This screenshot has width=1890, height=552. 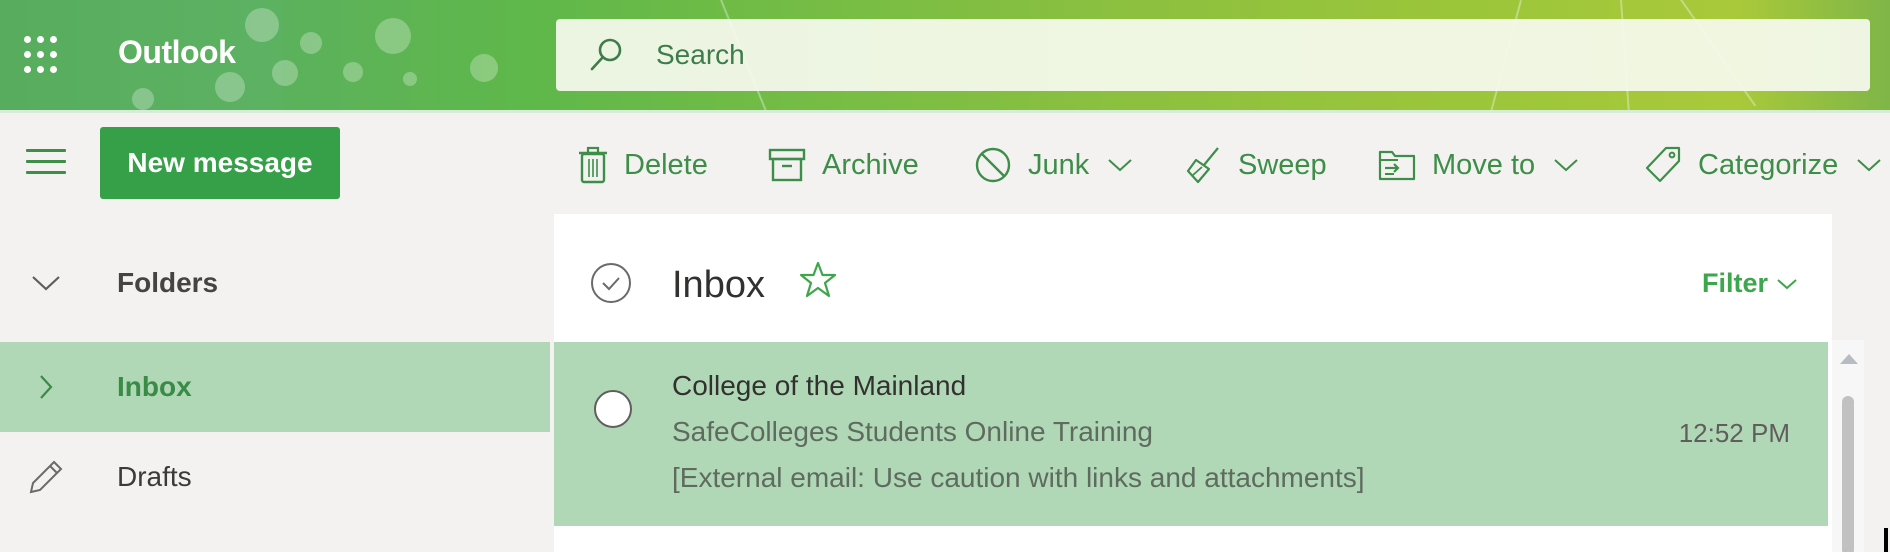 I want to click on message-sender: College of the Mainland, so click(x=819, y=385).